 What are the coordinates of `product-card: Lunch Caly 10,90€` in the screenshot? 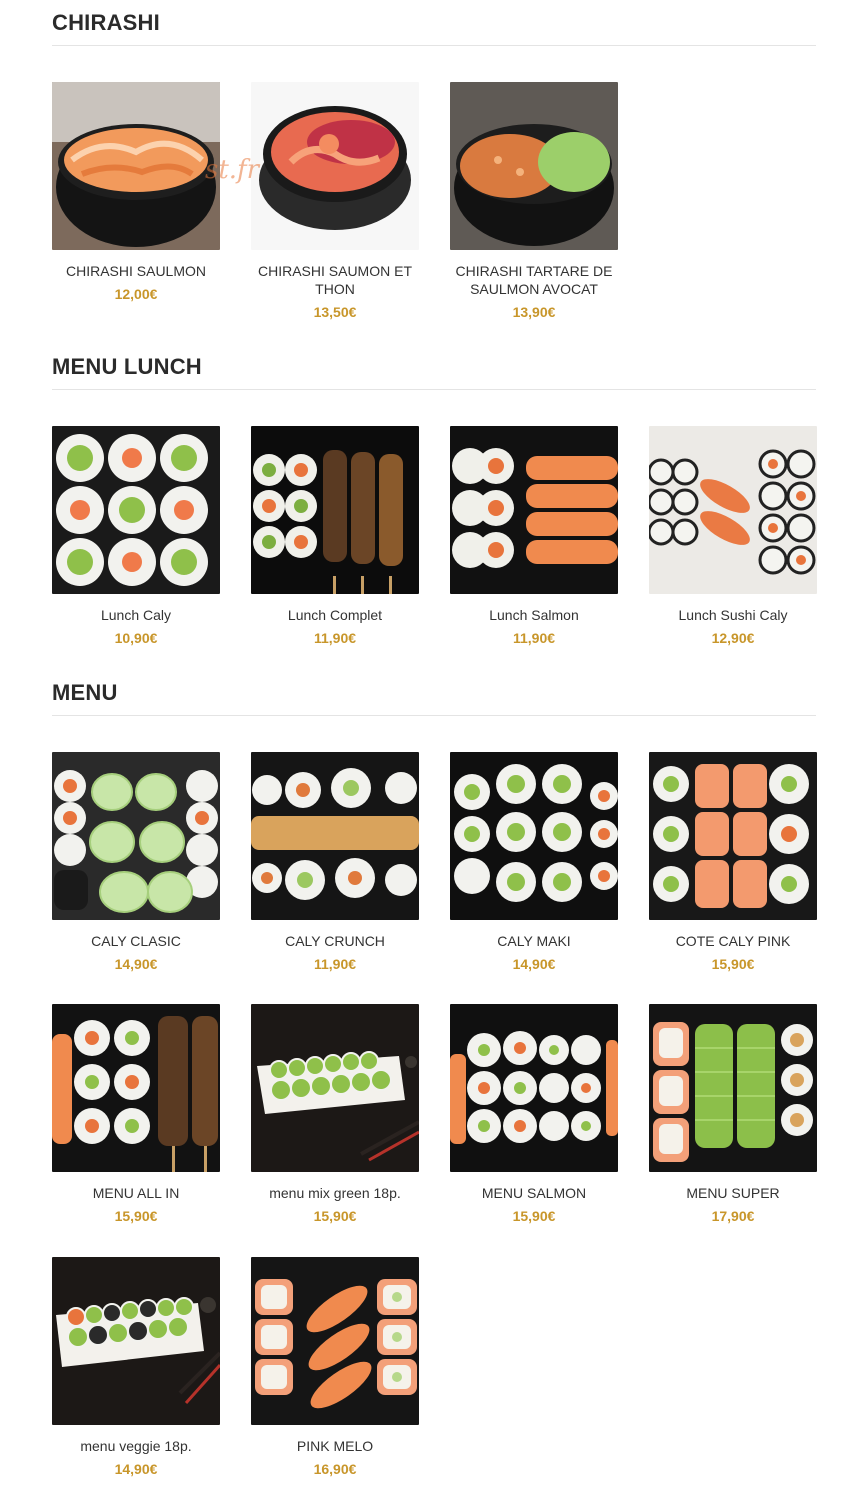 It's located at (136, 536).